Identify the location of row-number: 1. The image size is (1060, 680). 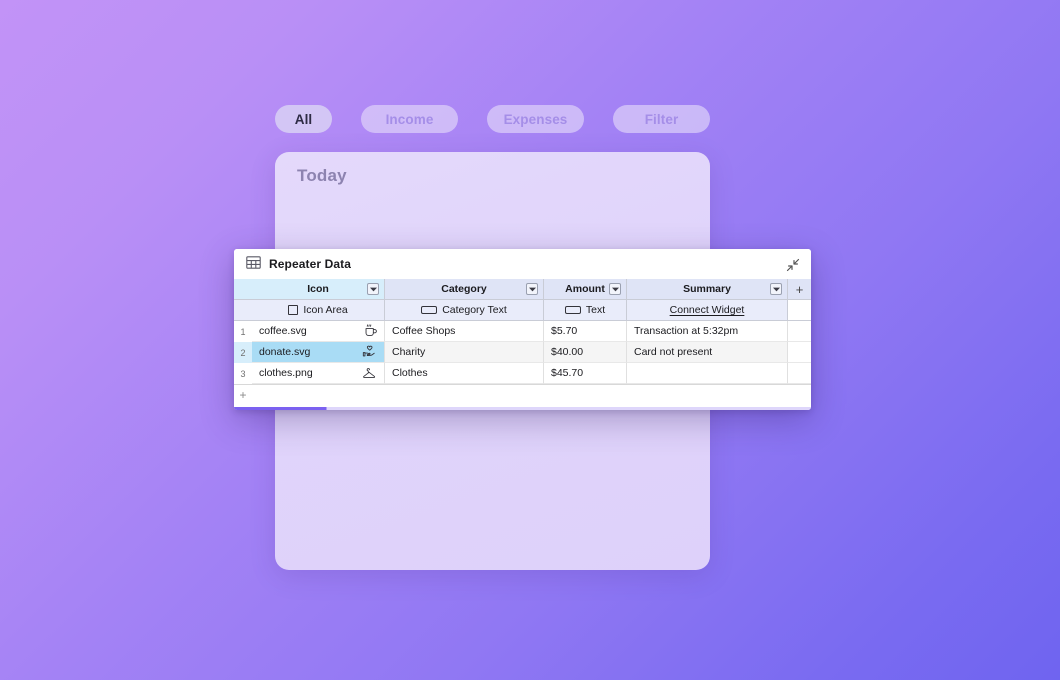
(243, 331).